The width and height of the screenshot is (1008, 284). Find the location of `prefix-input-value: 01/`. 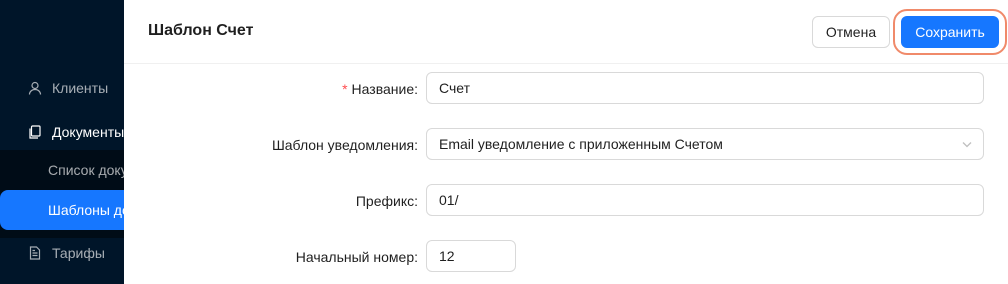

prefix-input-value: 01/ is located at coordinates (449, 200).